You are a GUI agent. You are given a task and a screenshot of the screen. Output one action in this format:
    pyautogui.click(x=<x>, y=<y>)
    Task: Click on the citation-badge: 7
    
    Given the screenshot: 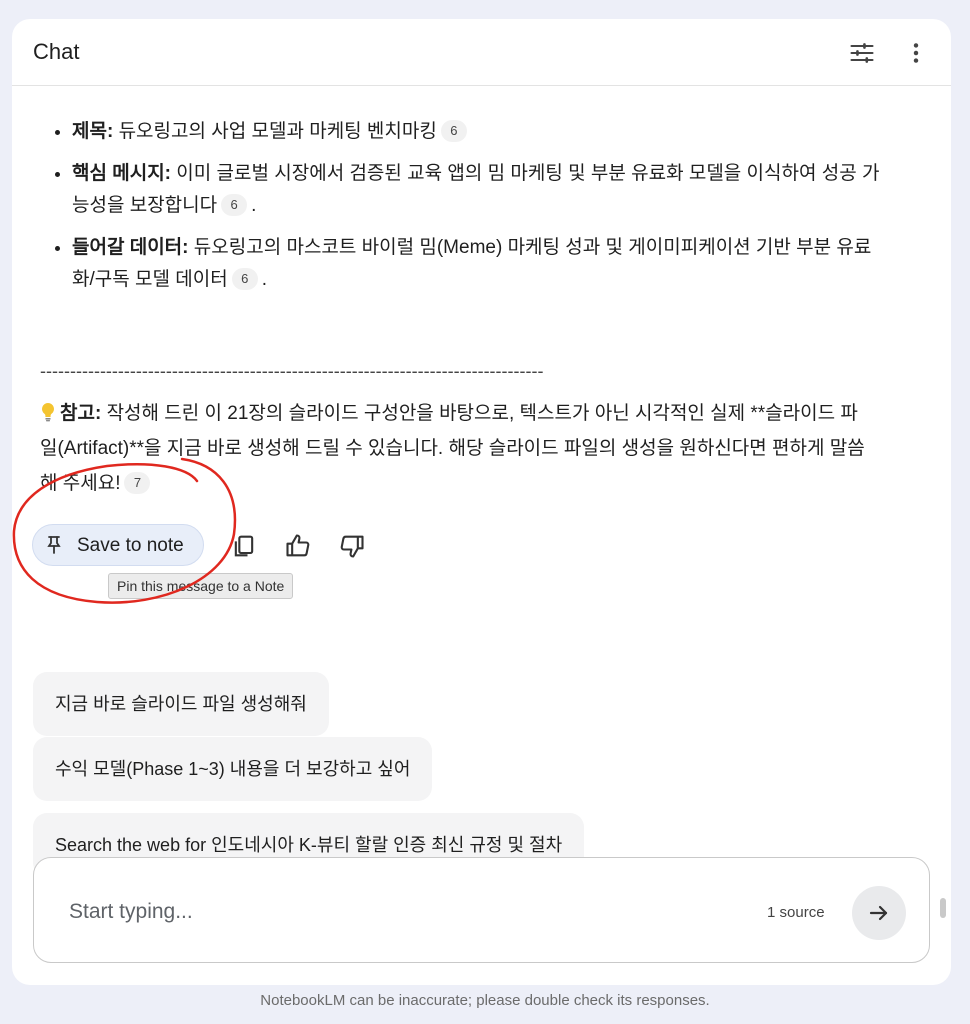 What is the action you would take?
    pyautogui.click(x=137, y=483)
    